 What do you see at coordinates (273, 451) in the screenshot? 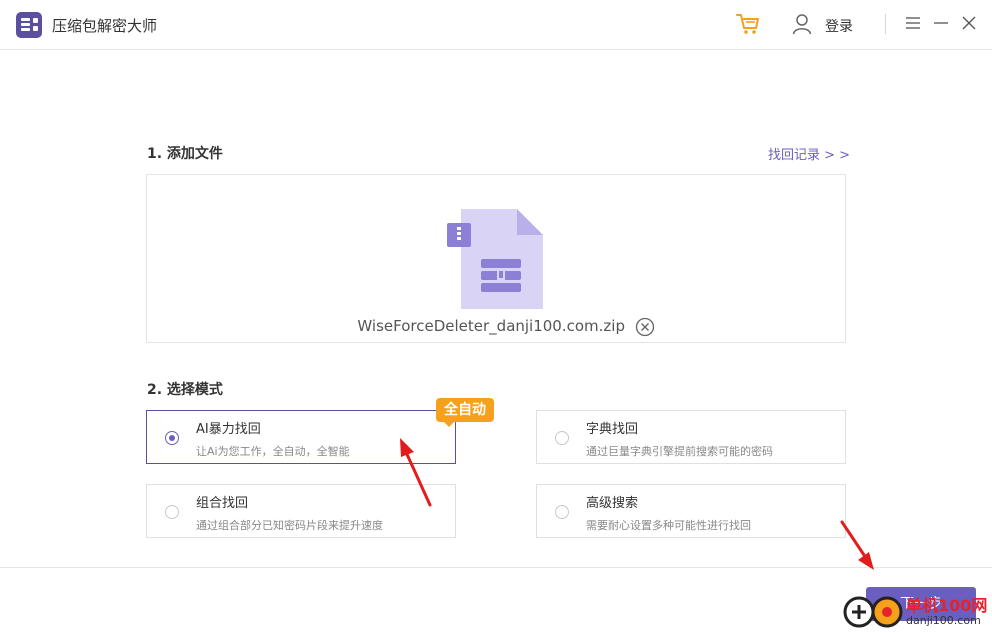
I see `mode-desc: 让Ai为您工作，全自动，全智能` at bounding box center [273, 451].